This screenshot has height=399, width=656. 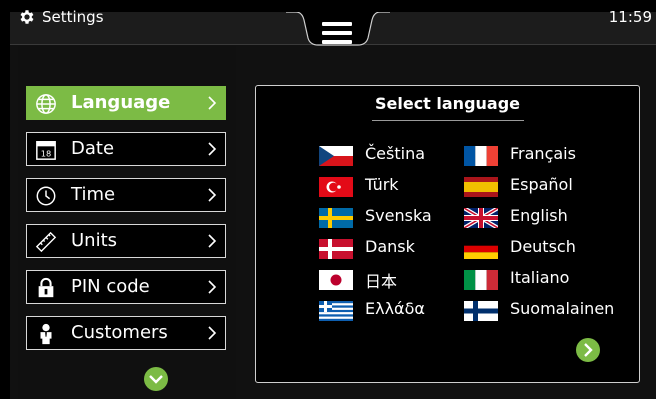 I want to click on uk-flag-icon, so click(x=481, y=218).